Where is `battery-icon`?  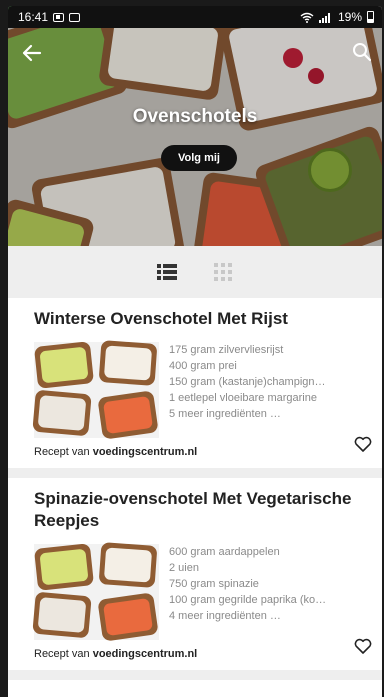
battery-icon is located at coordinates (370, 17).